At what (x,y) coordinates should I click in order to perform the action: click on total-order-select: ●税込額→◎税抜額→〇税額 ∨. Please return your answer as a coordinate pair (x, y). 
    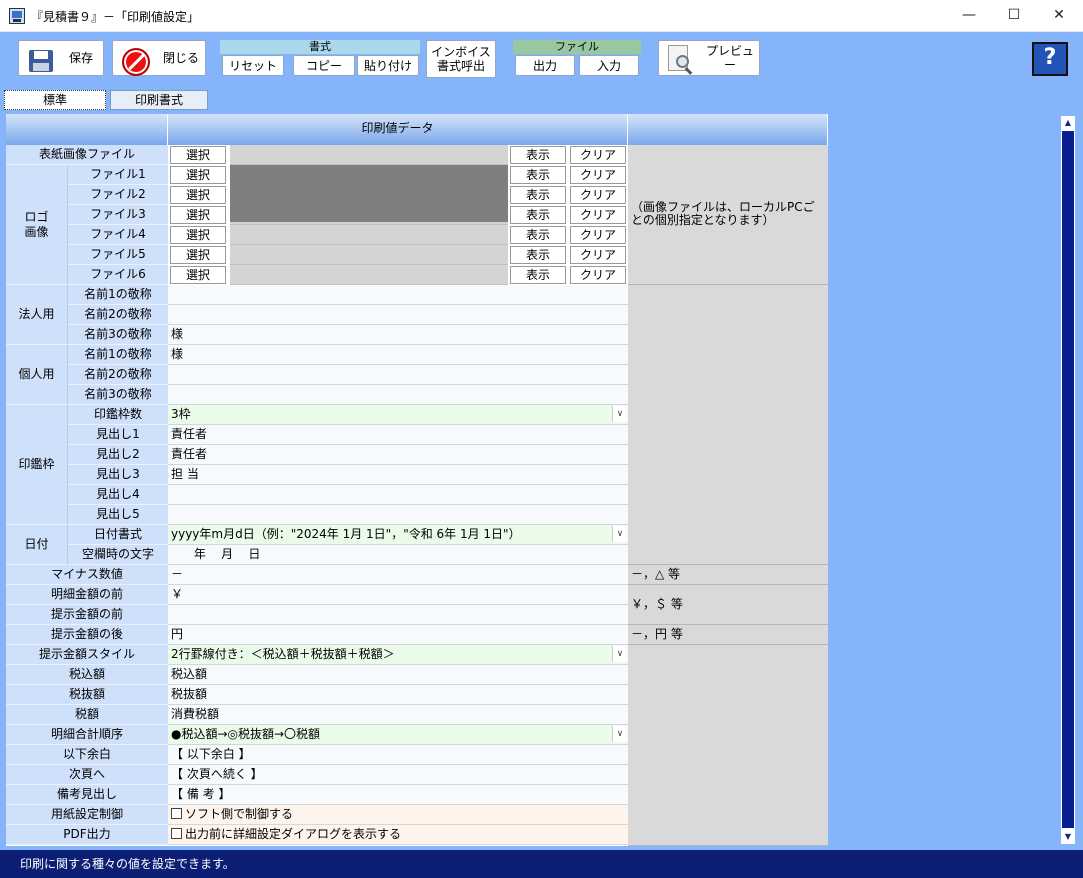
    Looking at the image, I should click on (398, 735).